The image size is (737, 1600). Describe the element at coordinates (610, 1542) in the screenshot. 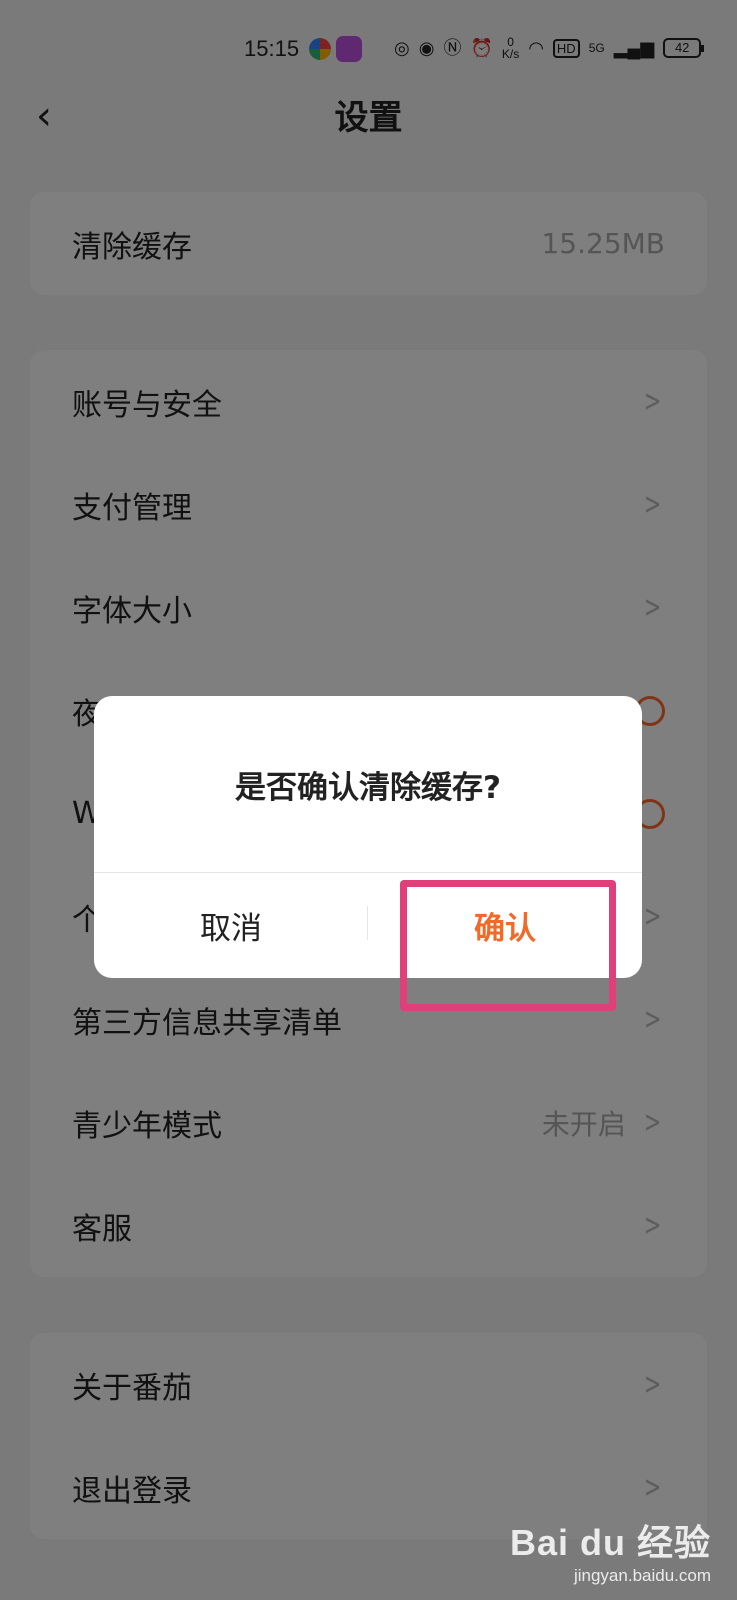

I see `watermark-logo: Bai du 经验` at that location.